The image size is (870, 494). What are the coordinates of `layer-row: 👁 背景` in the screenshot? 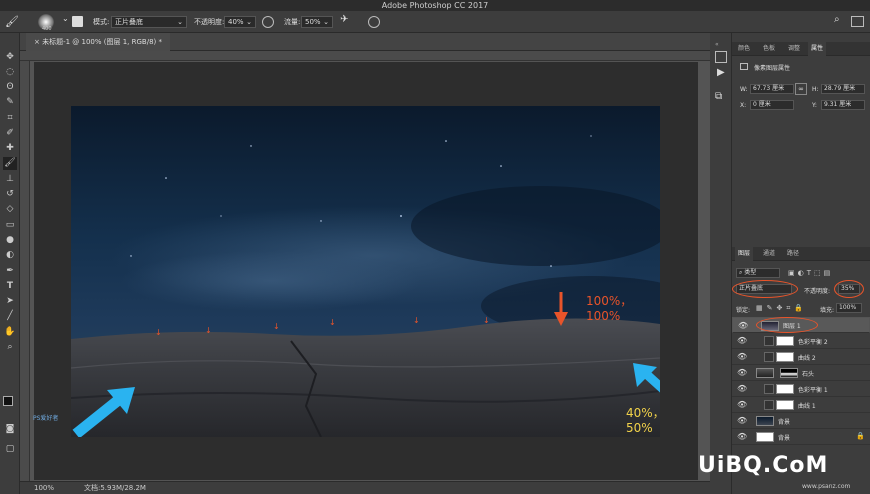 It's located at (801, 421).